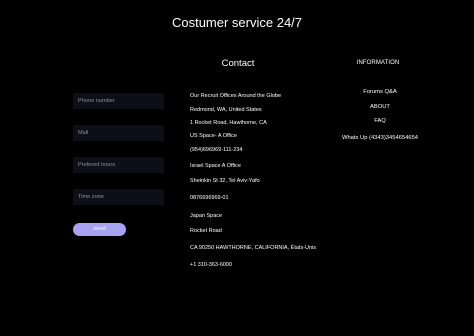  I want to click on address-line: Our Recruit Offices Around the Globe, so click(235, 96).